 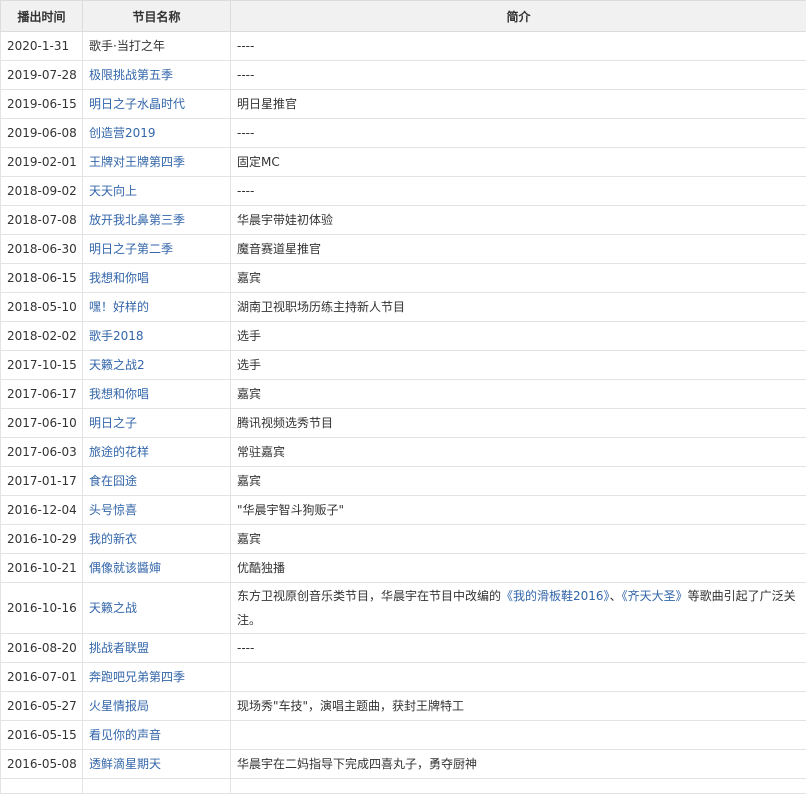 I want to click on show-name-link: 放开我北鼻第三季, so click(x=157, y=220).